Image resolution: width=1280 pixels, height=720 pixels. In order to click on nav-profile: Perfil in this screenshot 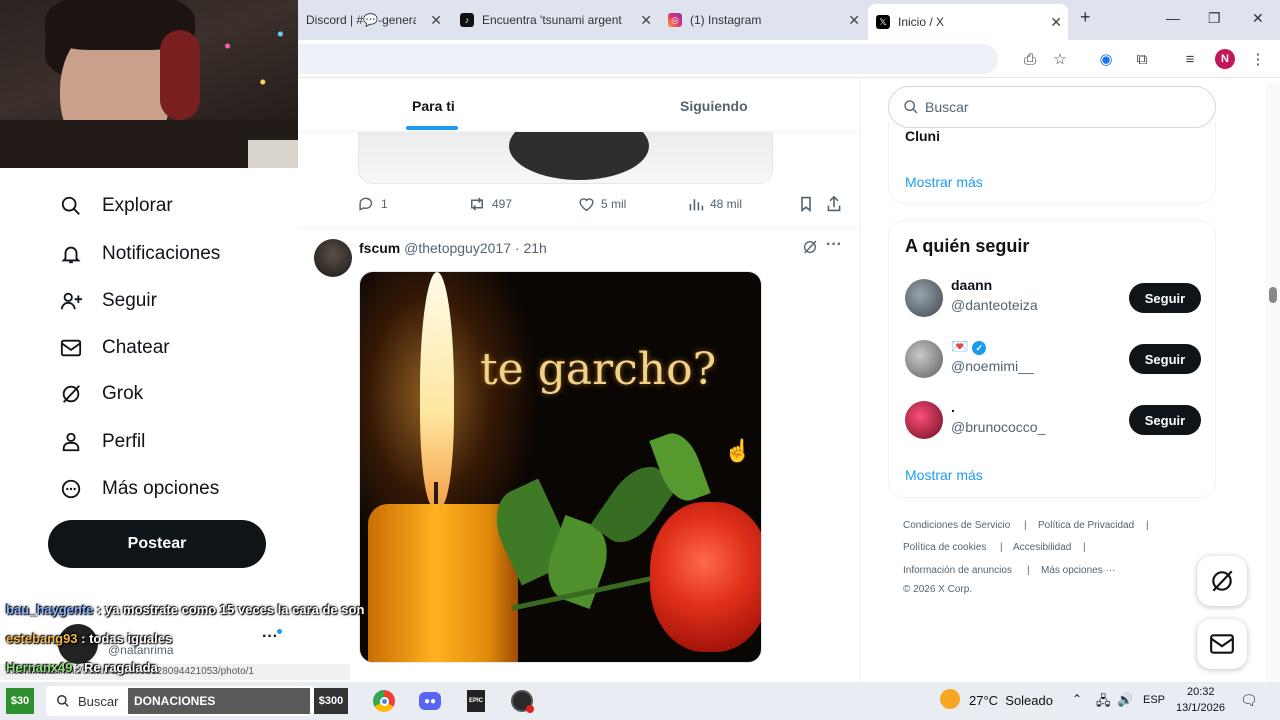, I will do `click(101, 442)`.